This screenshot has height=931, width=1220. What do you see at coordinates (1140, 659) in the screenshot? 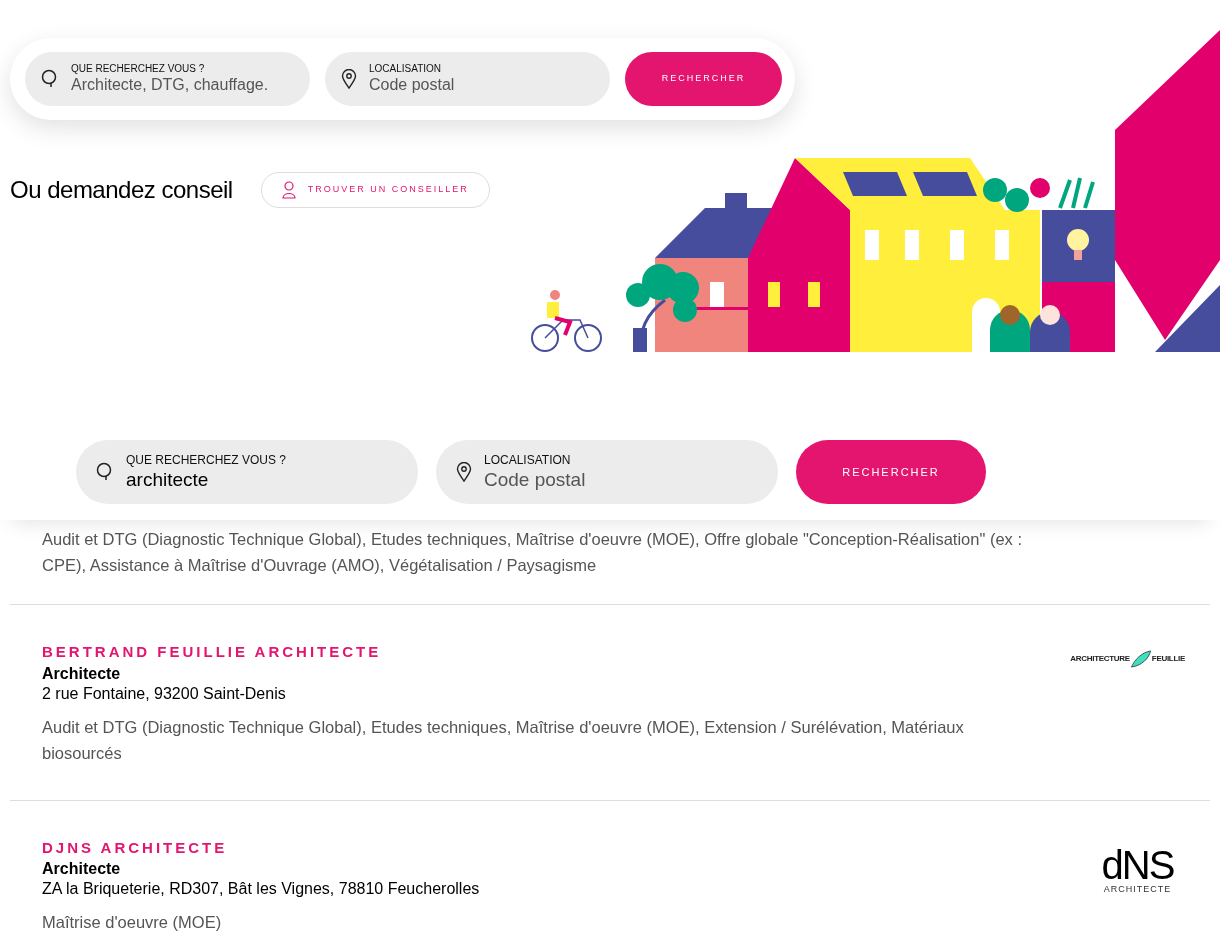
I see `feather-icon` at bounding box center [1140, 659].